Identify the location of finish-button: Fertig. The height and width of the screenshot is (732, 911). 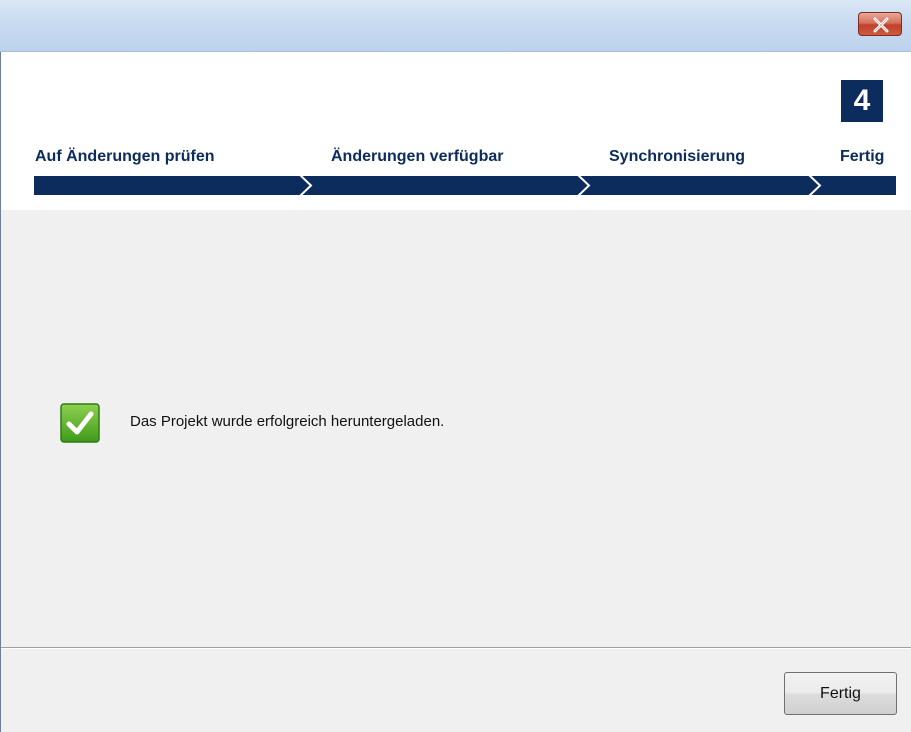
(840, 693).